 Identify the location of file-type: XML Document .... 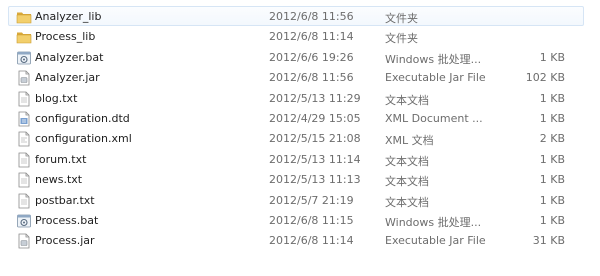
(434, 118).